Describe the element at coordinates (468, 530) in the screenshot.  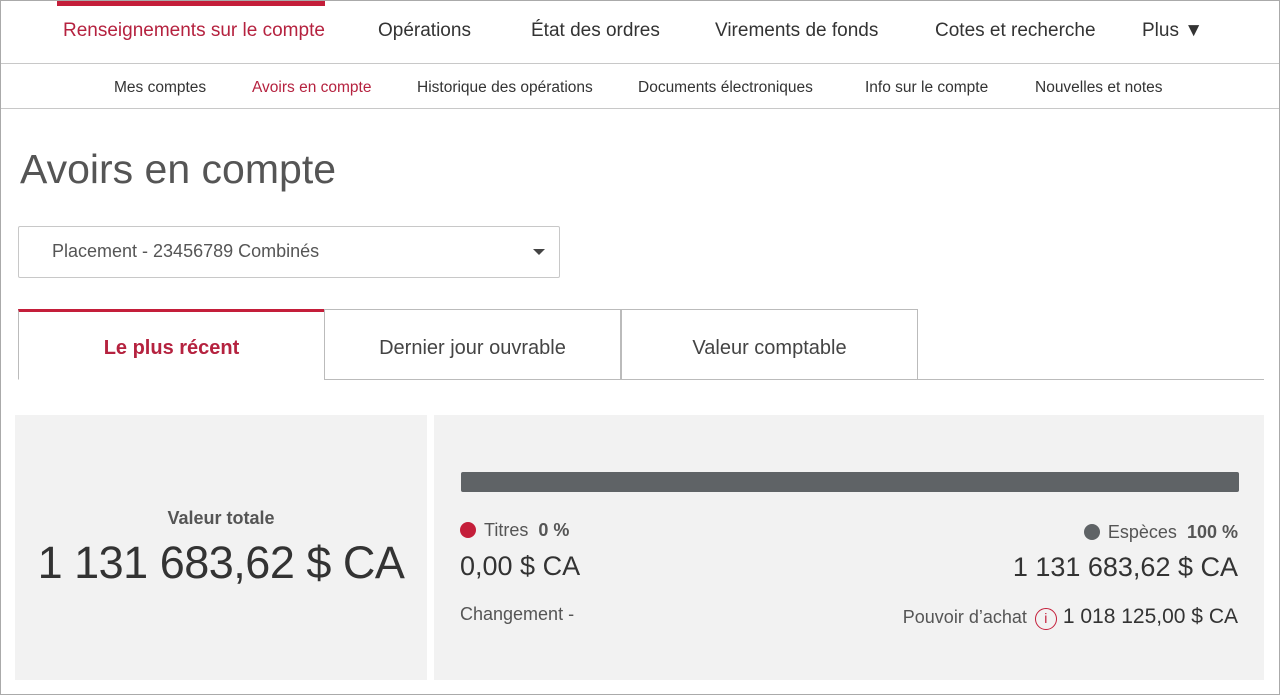
I see `titres-dot-icon` at that location.